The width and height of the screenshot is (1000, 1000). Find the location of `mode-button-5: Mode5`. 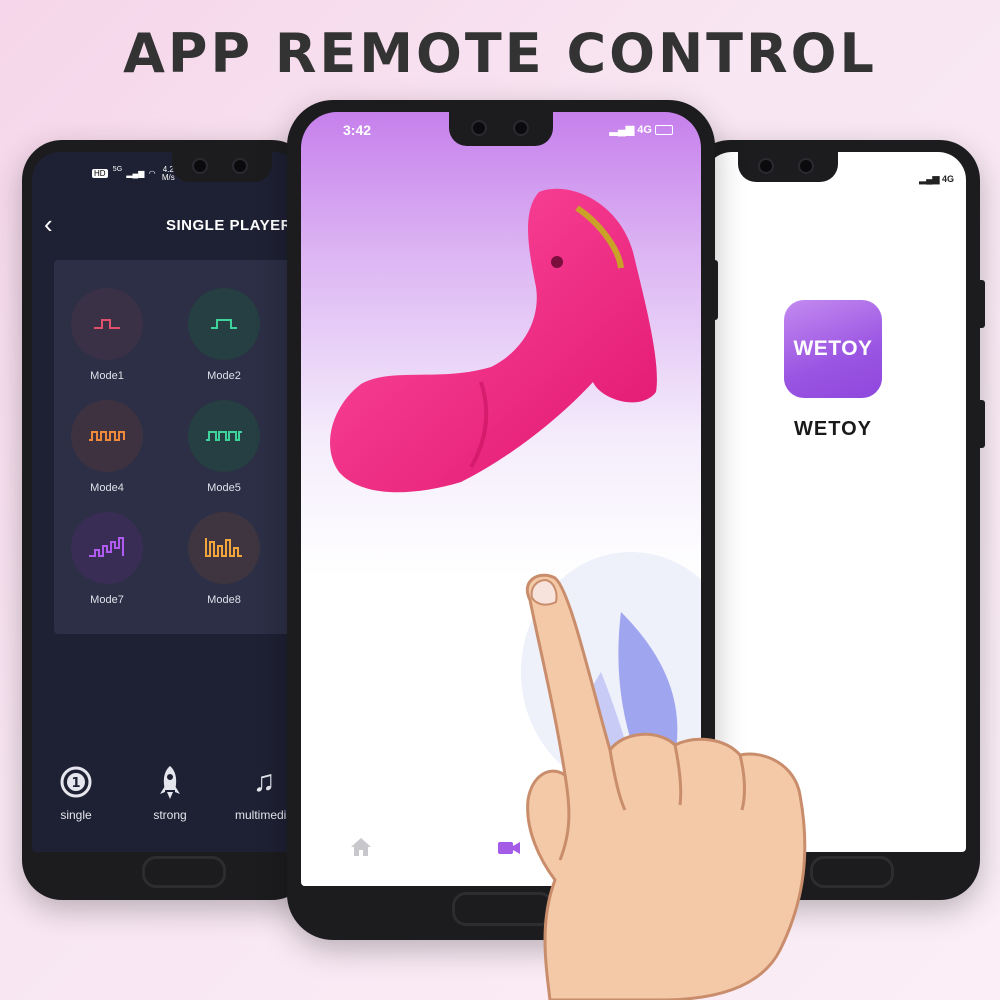

mode-button-5: Mode5 is located at coordinates (224, 447).